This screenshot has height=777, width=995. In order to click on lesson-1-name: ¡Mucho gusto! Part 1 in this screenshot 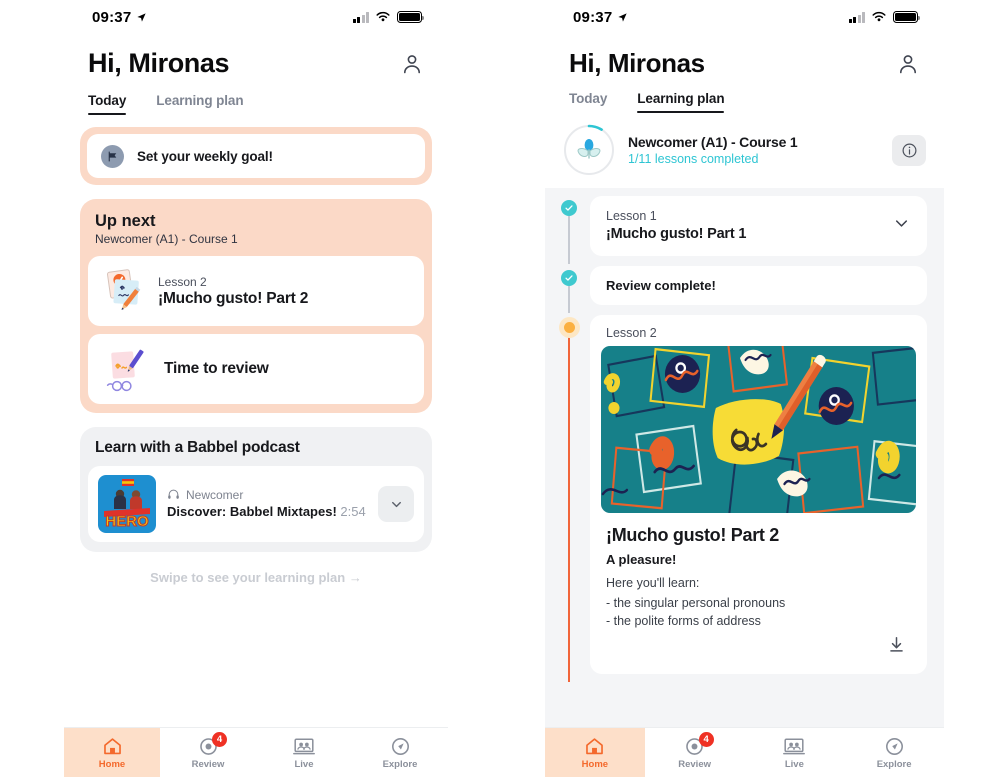, I will do `click(676, 234)`.